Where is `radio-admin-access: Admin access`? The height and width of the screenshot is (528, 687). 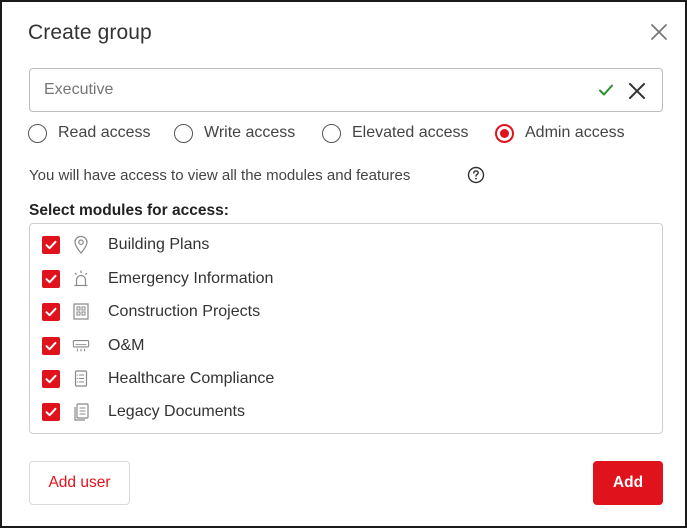 radio-admin-access: Admin access is located at coordinates (560, 133).